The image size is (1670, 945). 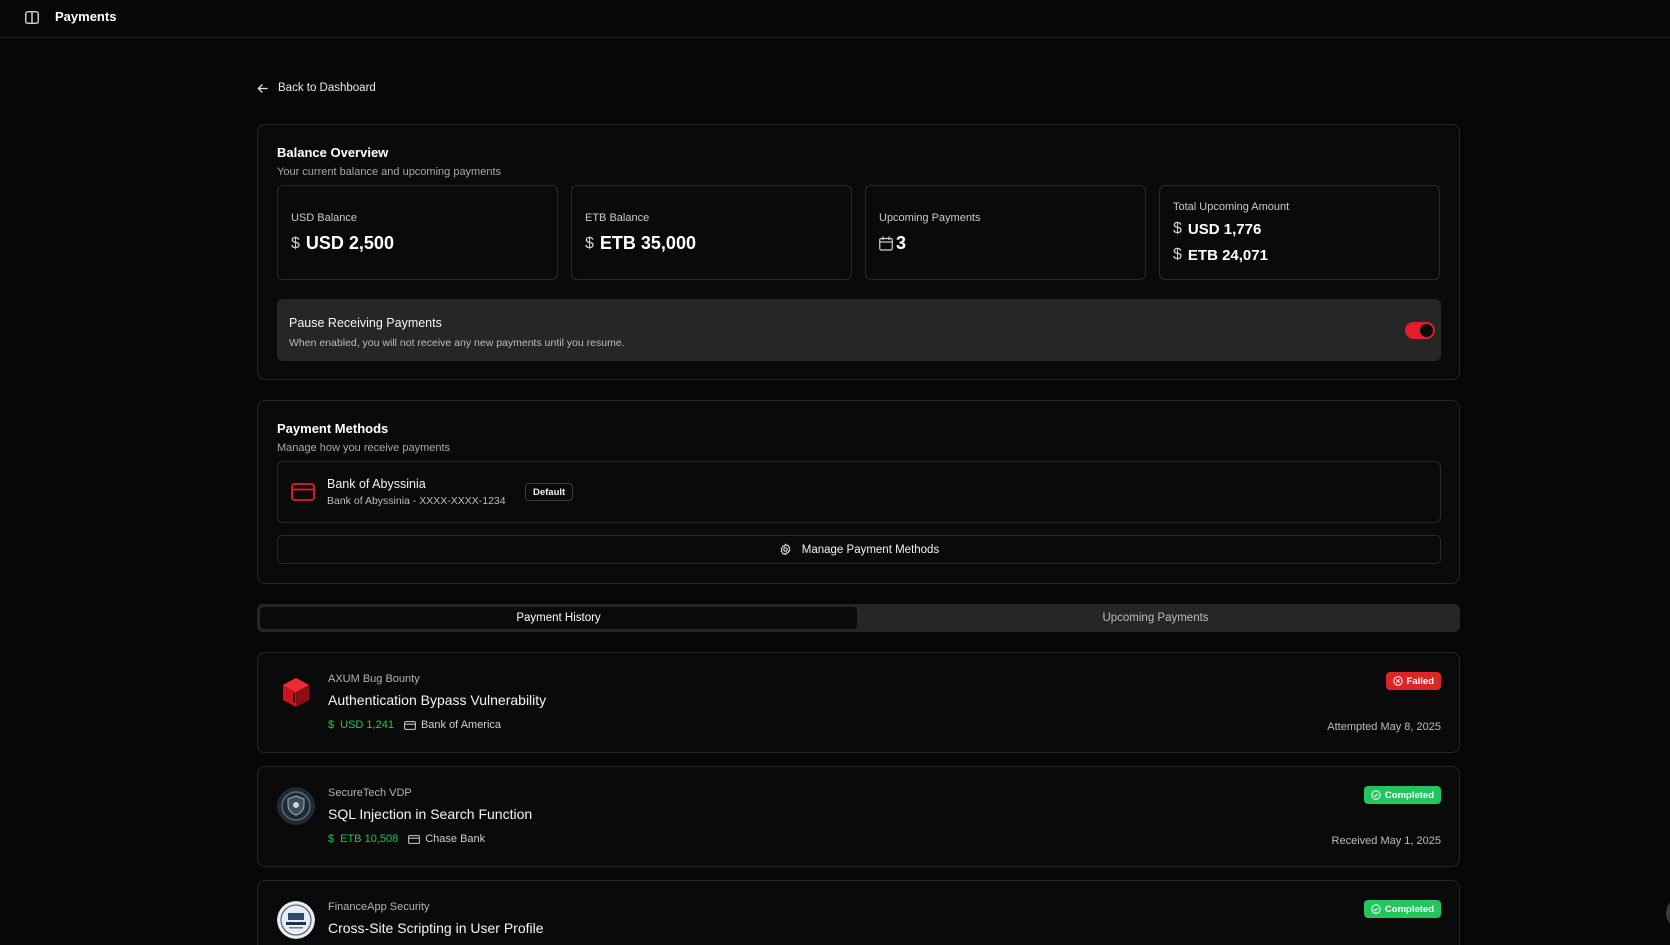 I want to click on etb-balance-card: ETB Balance $ ETB 35,000, so click(x=711, y=232).